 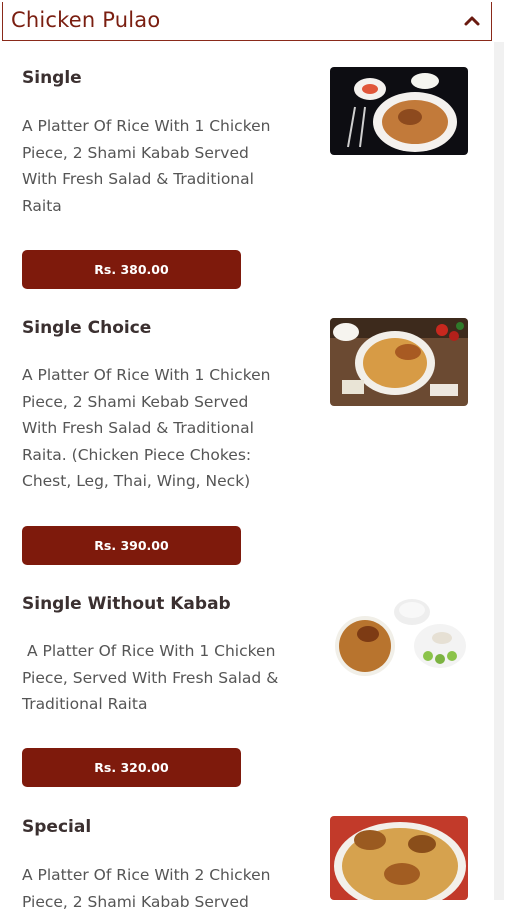 I want to click on price-button: Rs. 320.00, so click(x=131, y=767).